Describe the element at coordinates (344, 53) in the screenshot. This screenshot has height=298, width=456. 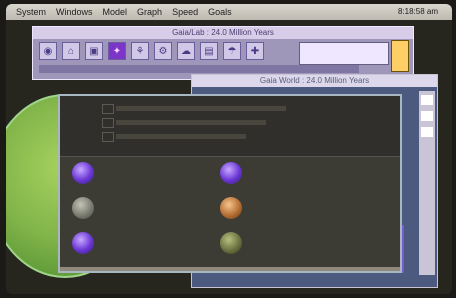
I see `toolbar-info-panel` at that location.